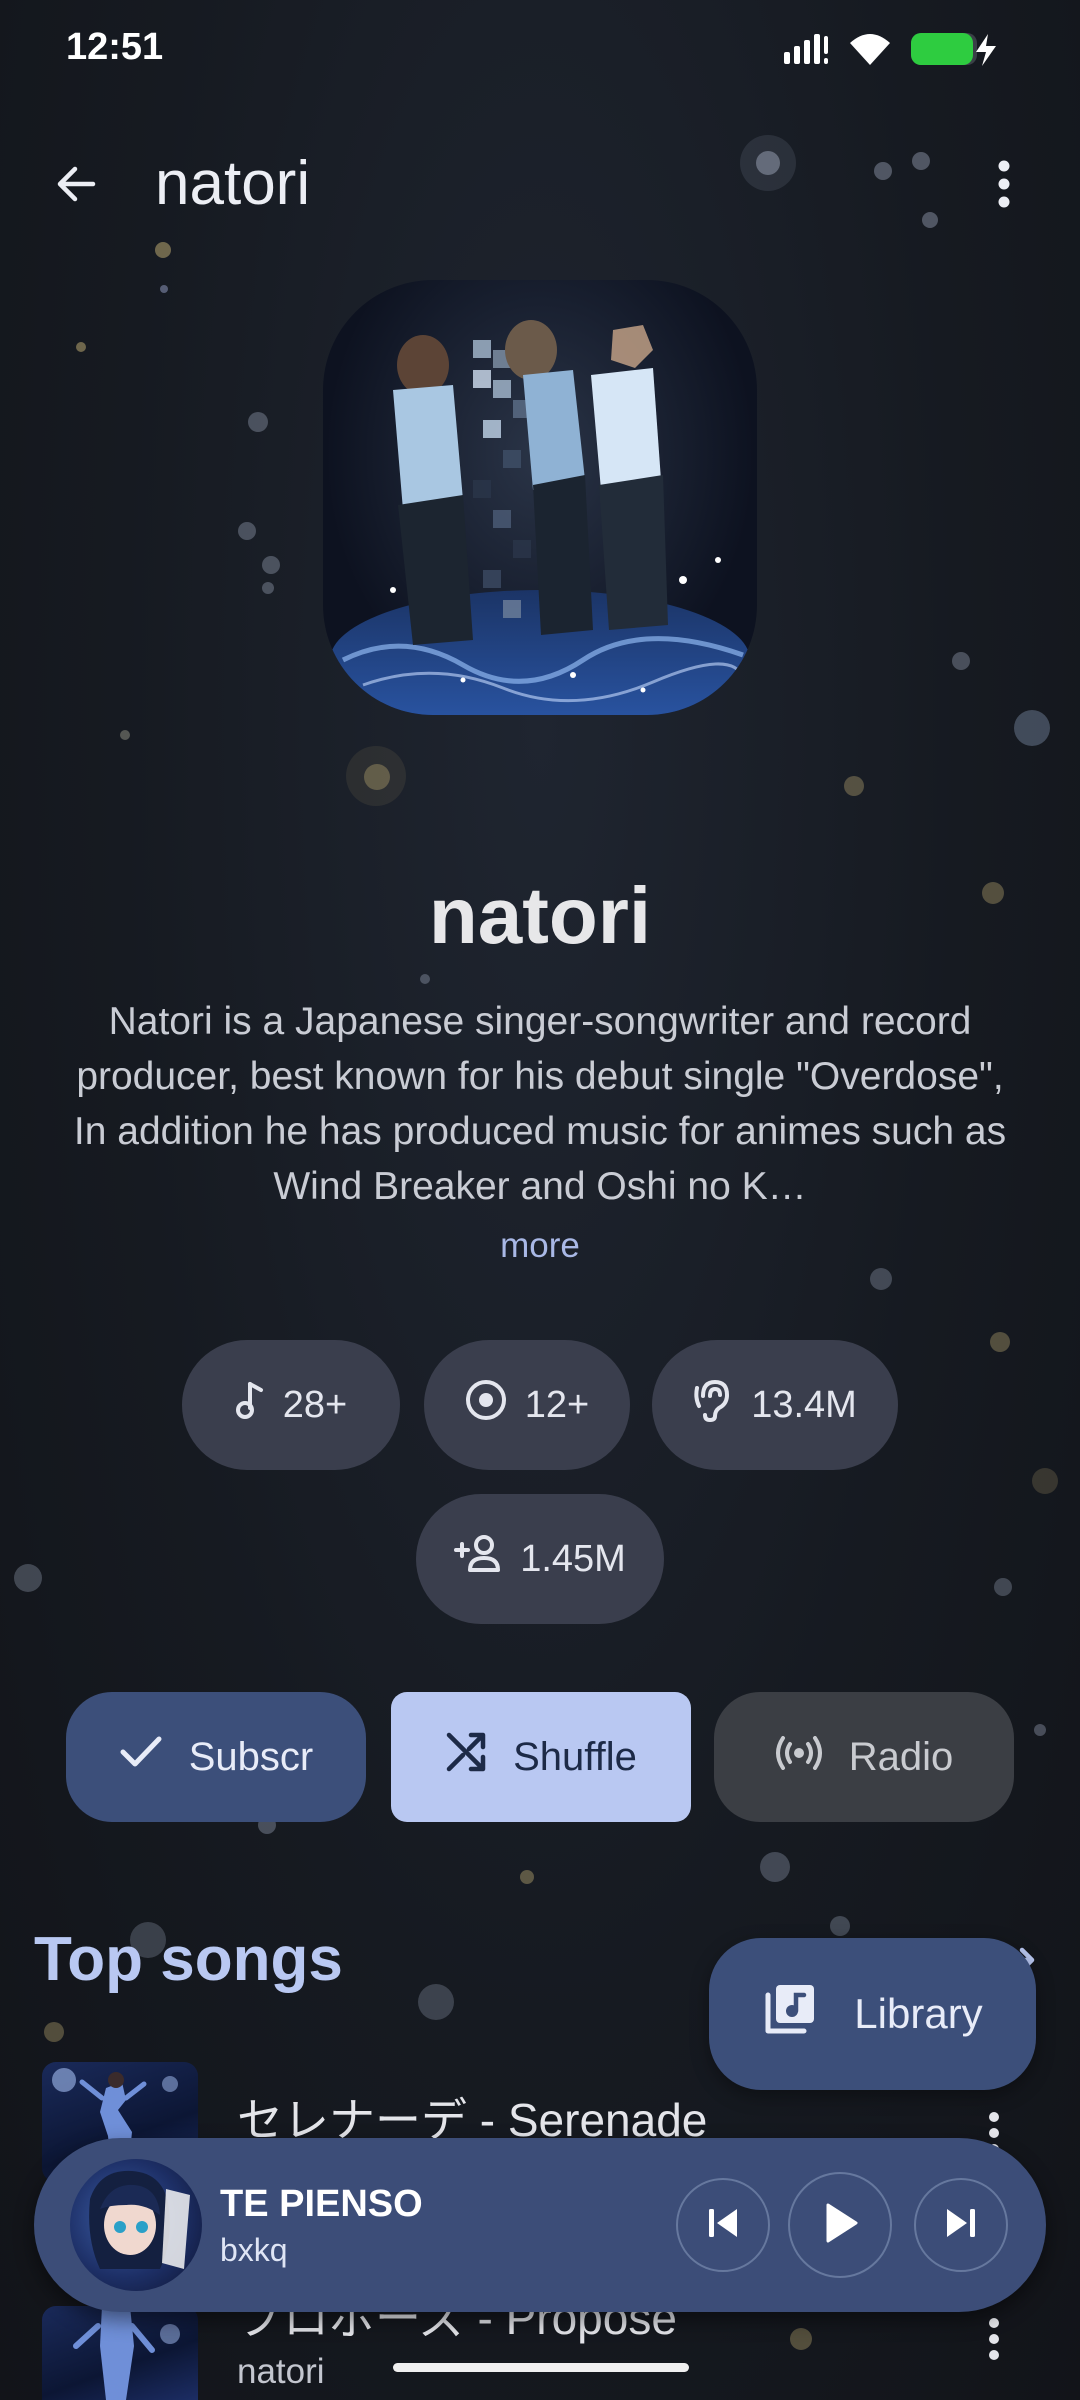 The width and height of the screenshot is (1080, 2400). What do you see at coordinates (573, 1558) in the screenshot?
I see `subscribers-count: 1.45M` at bounding box center [573, 1558].